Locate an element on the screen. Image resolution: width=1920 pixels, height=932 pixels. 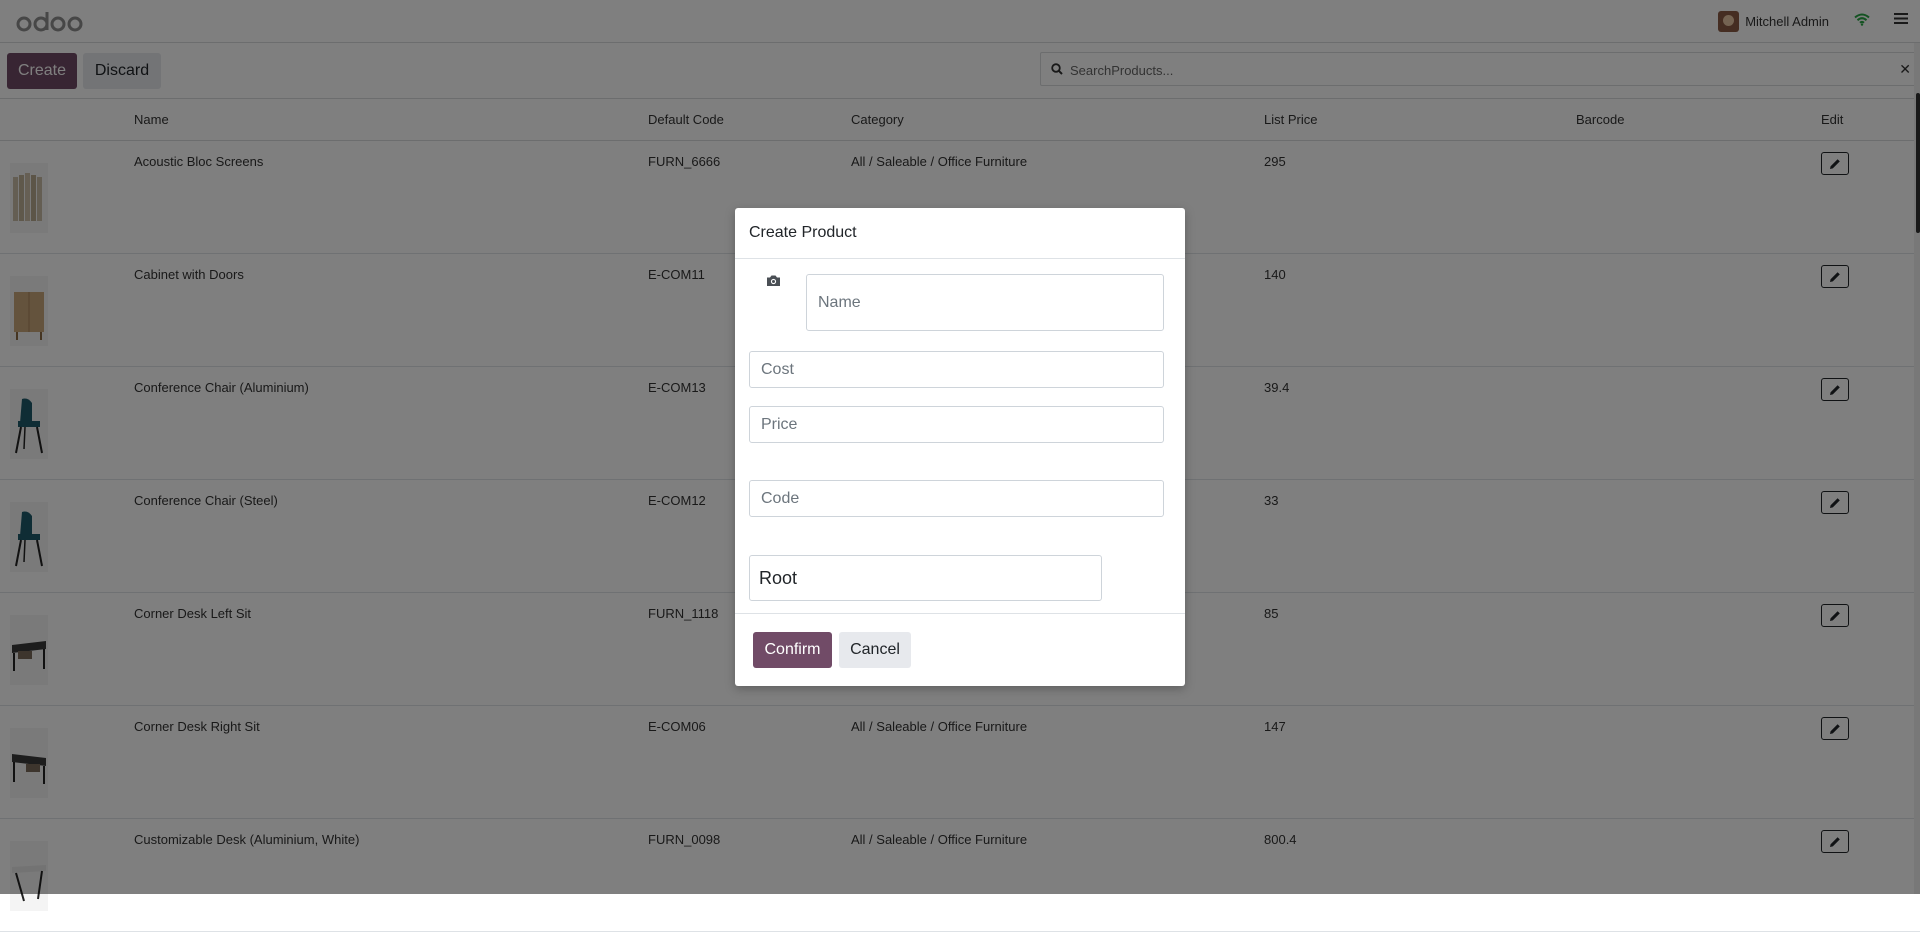
camera-icon is located at coordinates (773, 280).